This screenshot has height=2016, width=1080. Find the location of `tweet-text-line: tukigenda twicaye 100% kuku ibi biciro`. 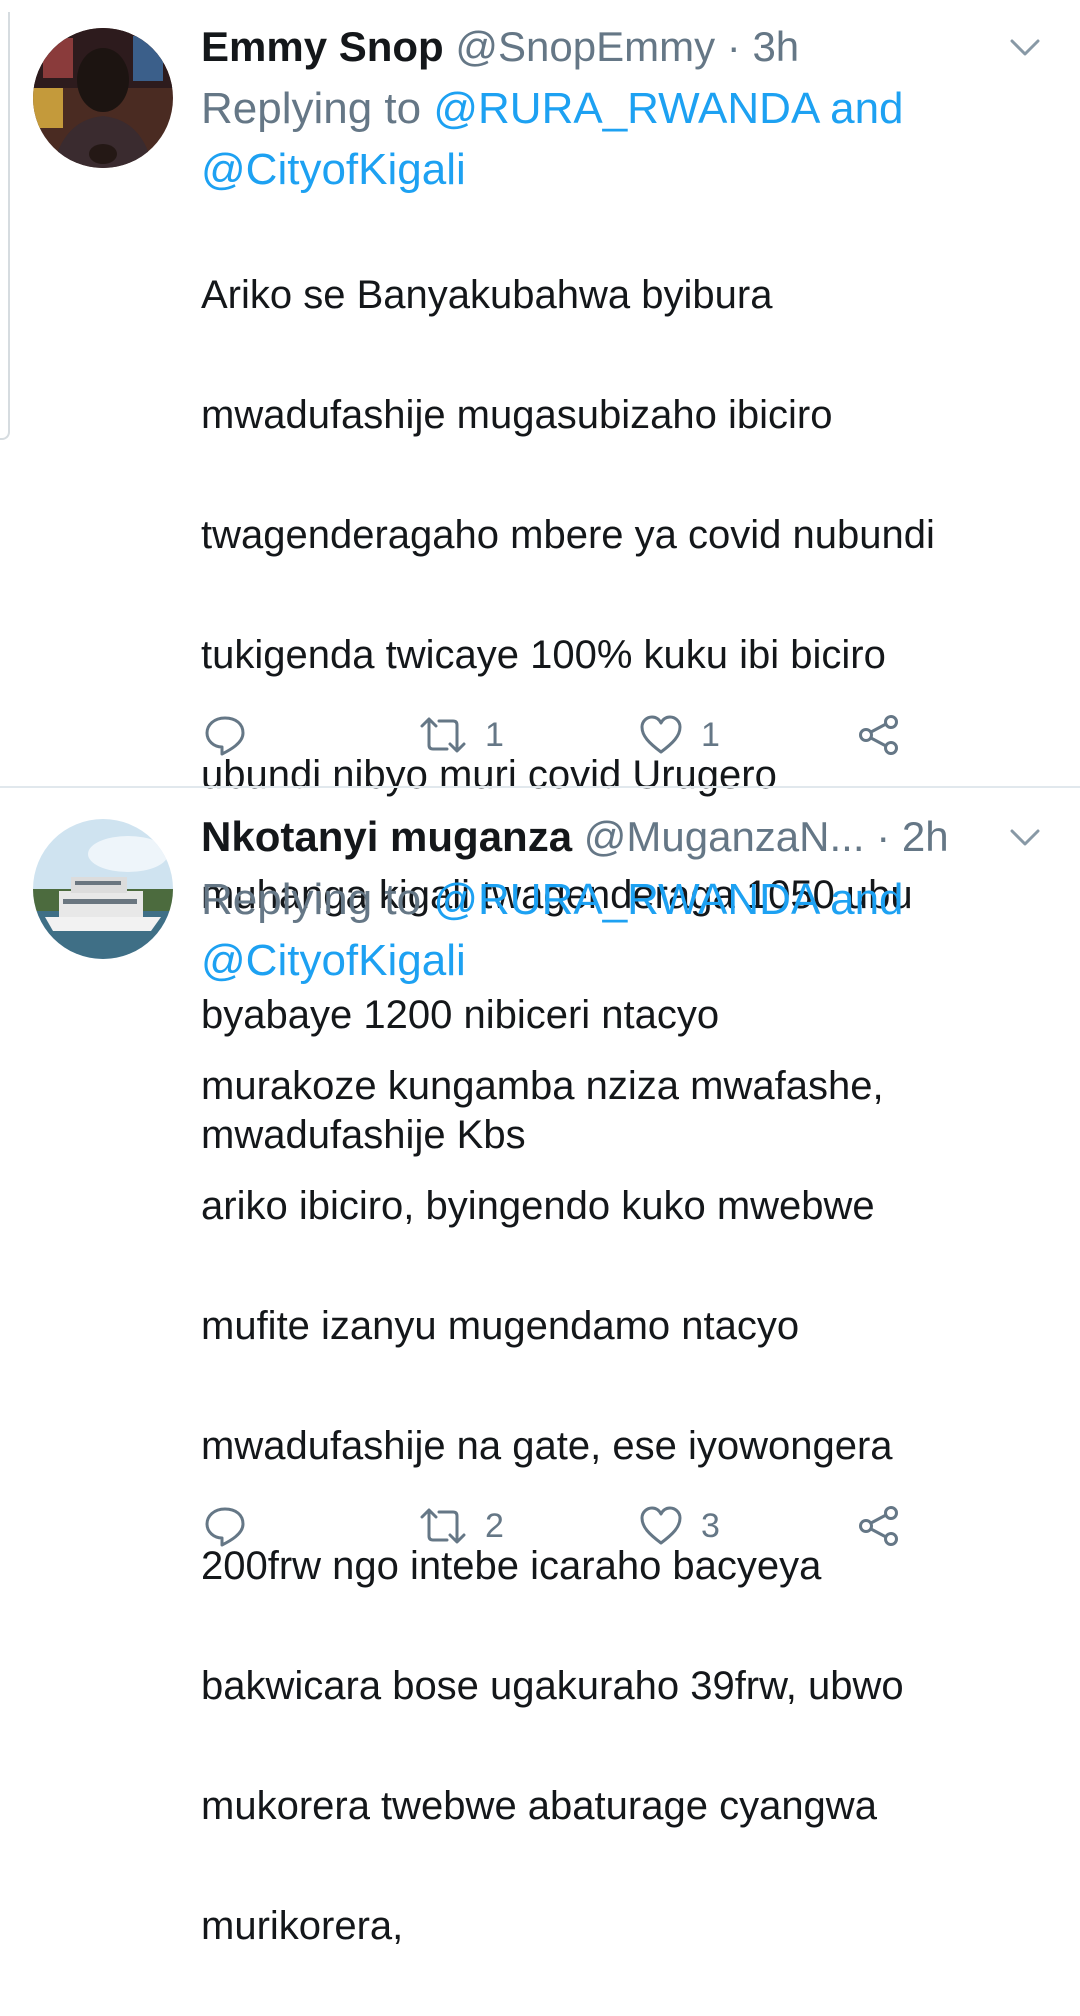

tweet-text-line: tukigenda twicaye 100% kuku ibi biciro is located at coordinates (543, 655).